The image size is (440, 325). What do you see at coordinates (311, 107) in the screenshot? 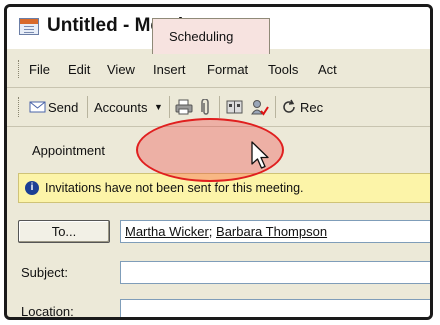
I see `recurrence-button: Rec` at bounding box center [311, 107].